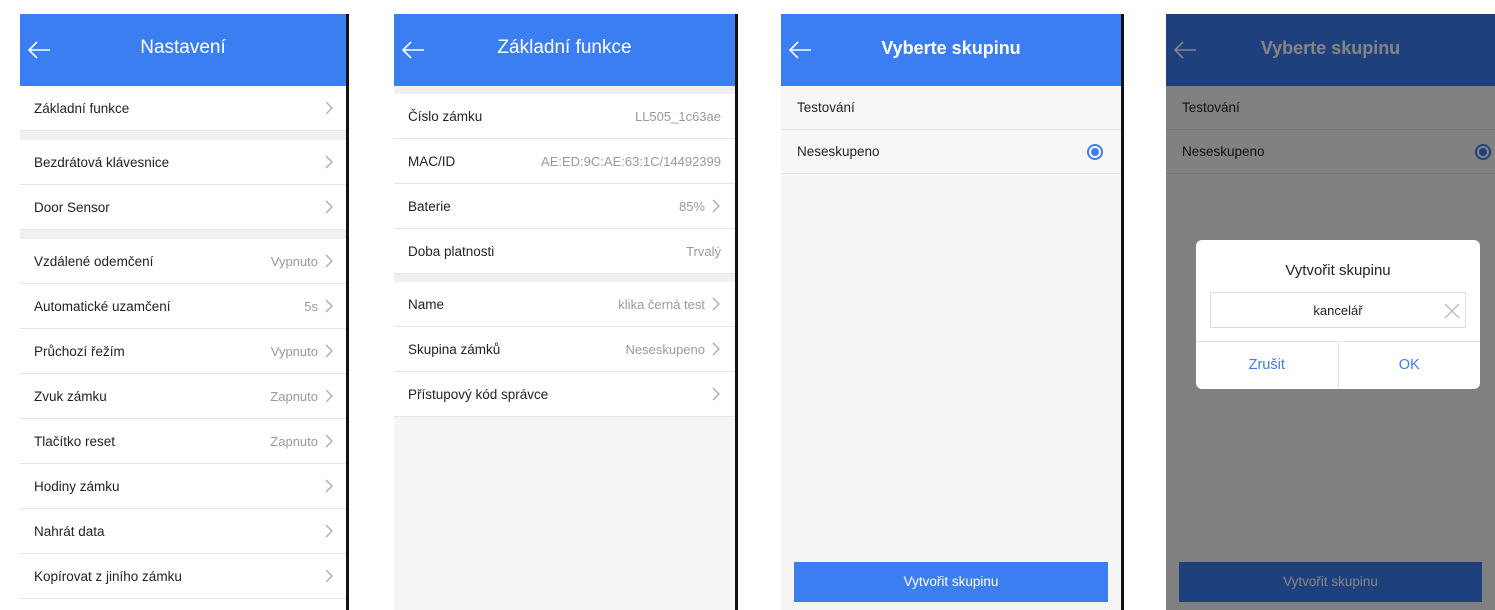 This screenshot has width=1495, height=610. I want to click on settings-row-auto-lock: Automatické uzamčení 5s, so click(183, 306).